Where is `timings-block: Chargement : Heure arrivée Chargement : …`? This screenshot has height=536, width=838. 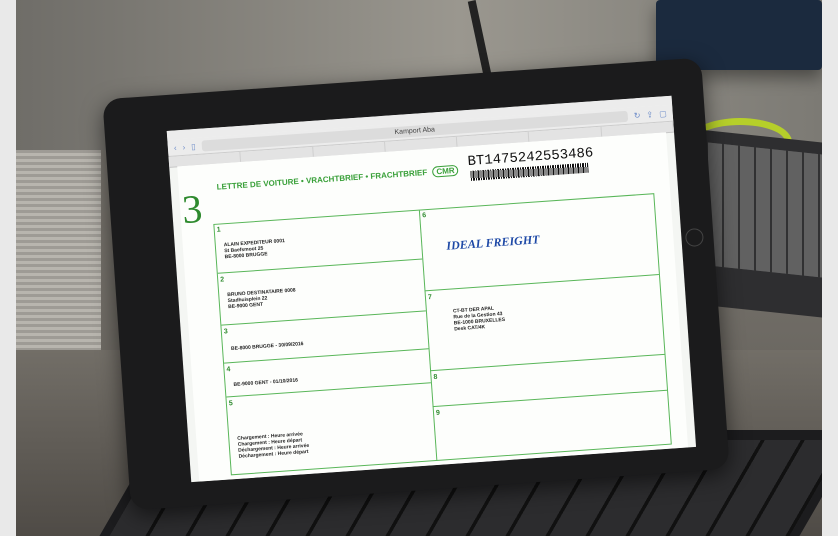 timings-block: Chargement : Heure arrivée Chargement : … is located at coordinates (273, 445).